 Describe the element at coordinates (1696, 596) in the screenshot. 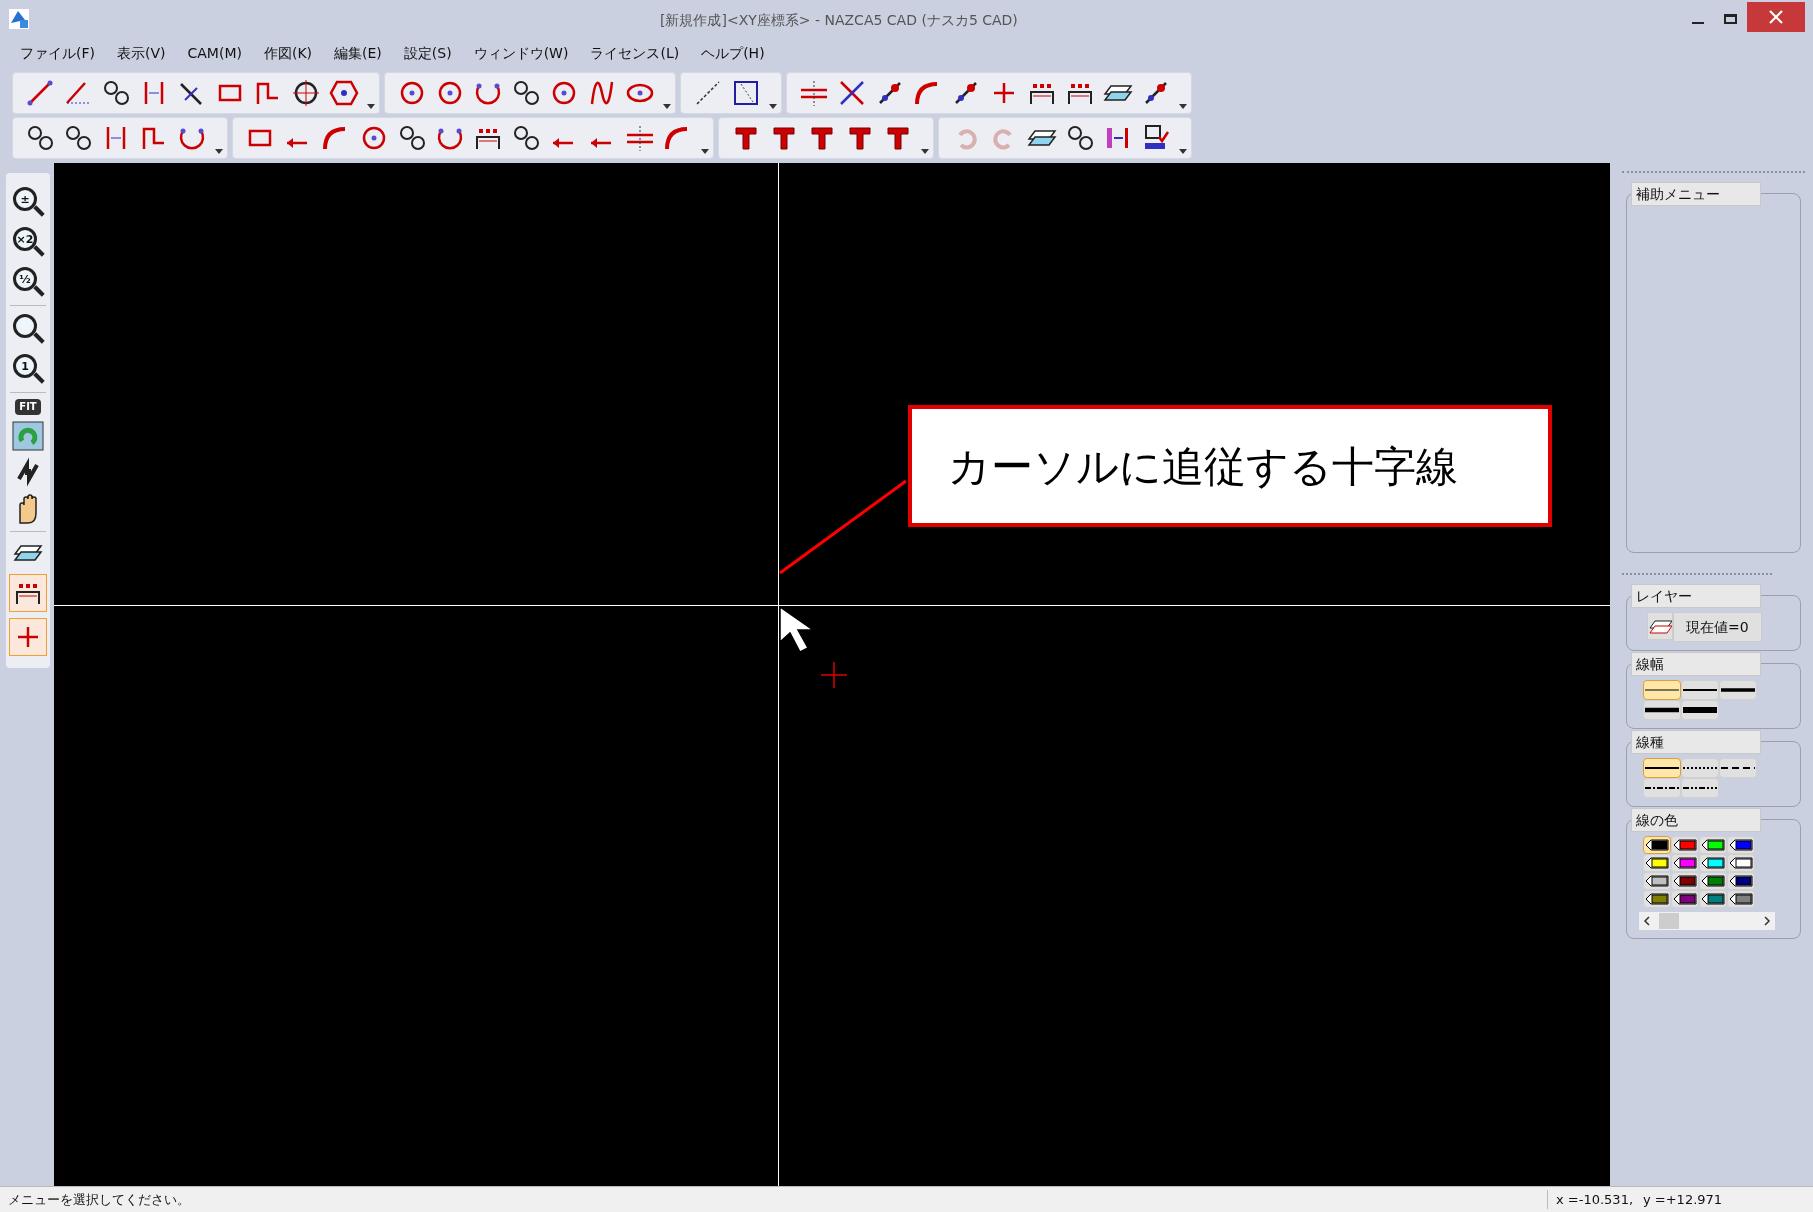

I see `group-title: レイヤー` at that location.